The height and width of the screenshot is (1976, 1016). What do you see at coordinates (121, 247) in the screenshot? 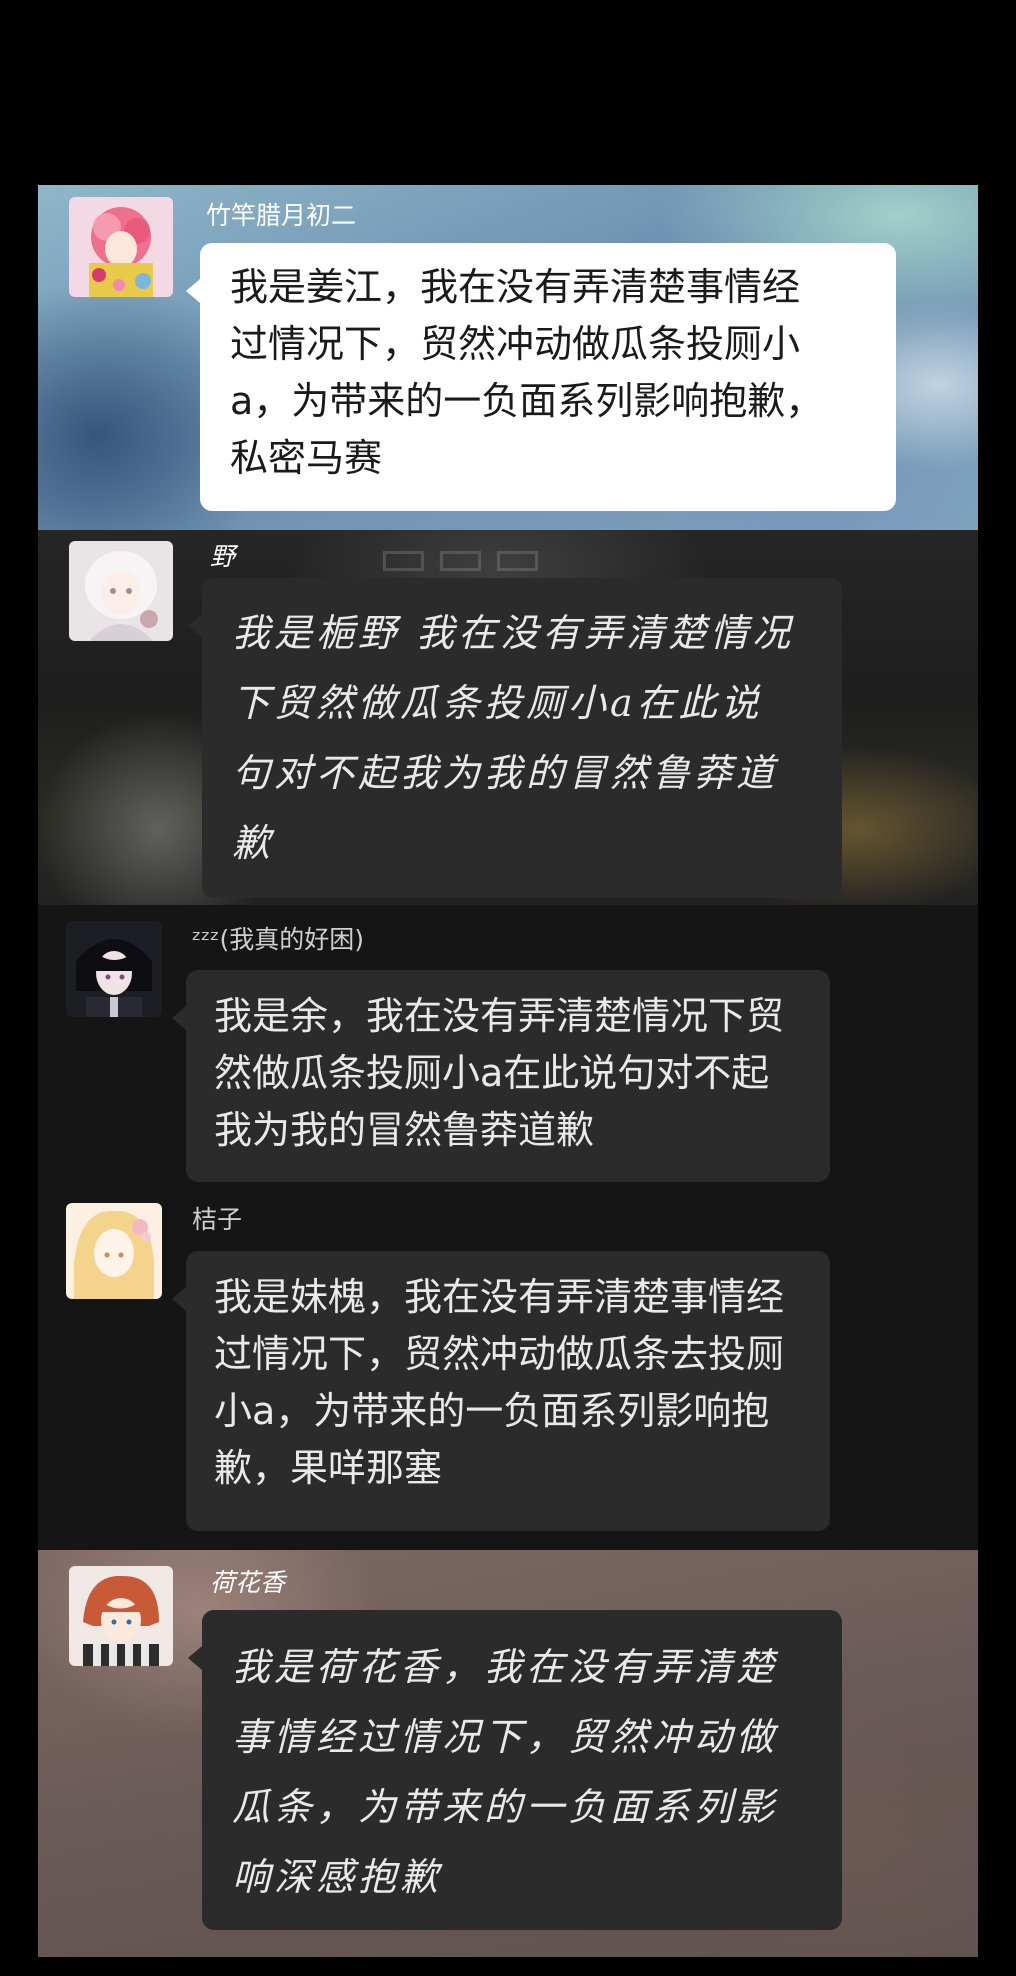
I see `pink-hair-character-avatar-icon` at bounding box center [121, 247].